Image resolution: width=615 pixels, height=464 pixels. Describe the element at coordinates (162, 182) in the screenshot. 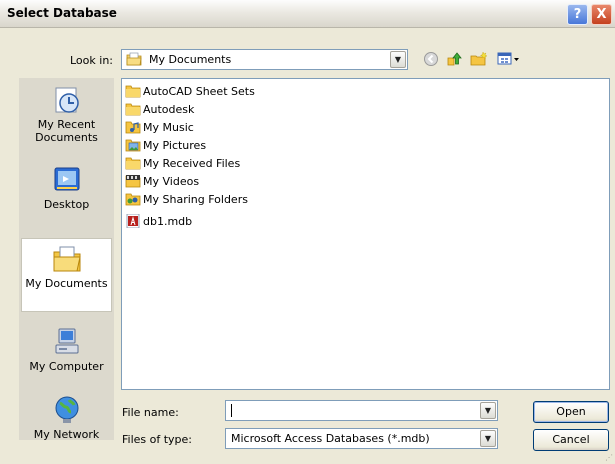

I see `list-item: My Videos` at that location.